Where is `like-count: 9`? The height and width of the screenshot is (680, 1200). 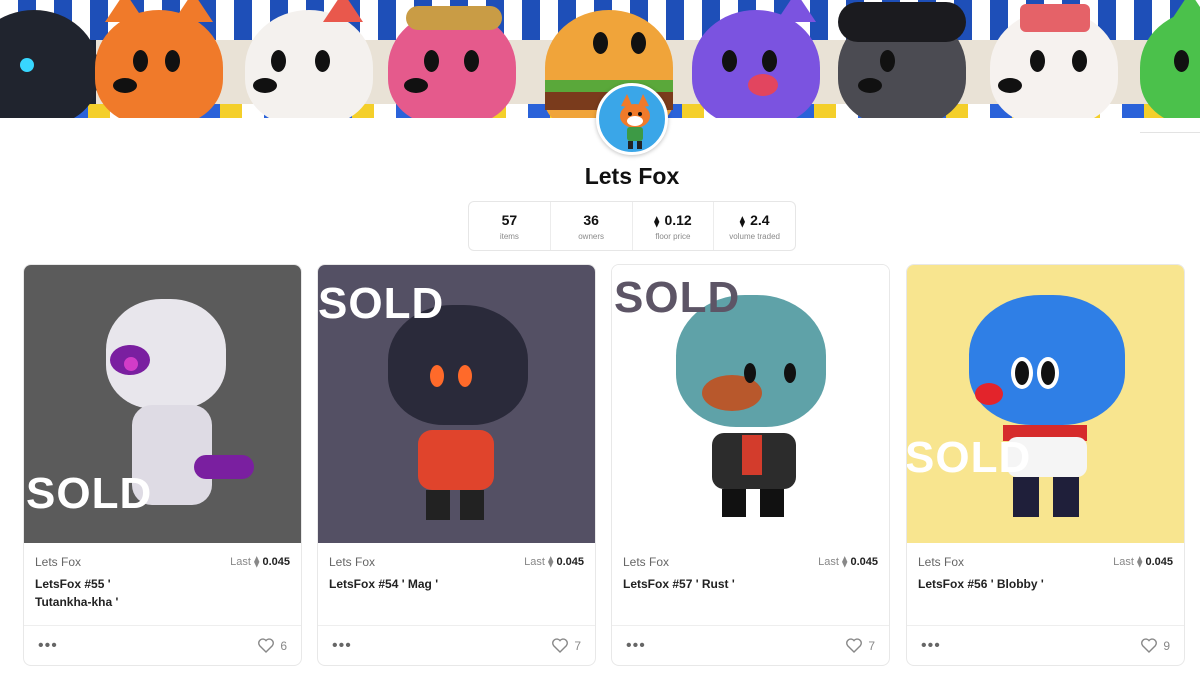 like-count: 9 is located at coordinates (1166, 645).